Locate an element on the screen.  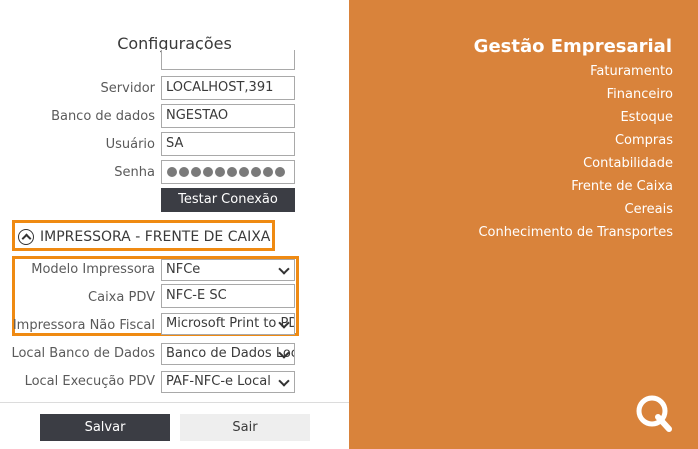
caixa-input: NFC-E SC is located at coordinates (228, 296).